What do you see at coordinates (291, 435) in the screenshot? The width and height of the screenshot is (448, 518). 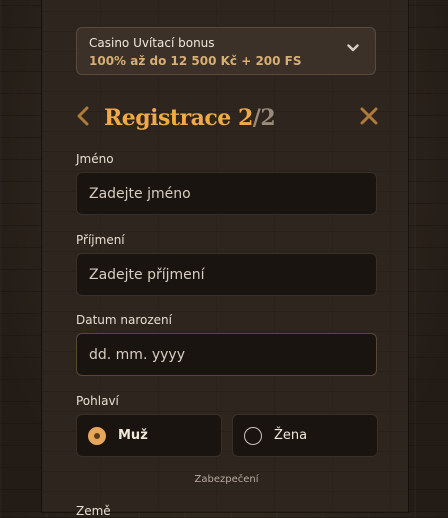 I see `gender-option-label: Žena` at bounding box center [291, 435].